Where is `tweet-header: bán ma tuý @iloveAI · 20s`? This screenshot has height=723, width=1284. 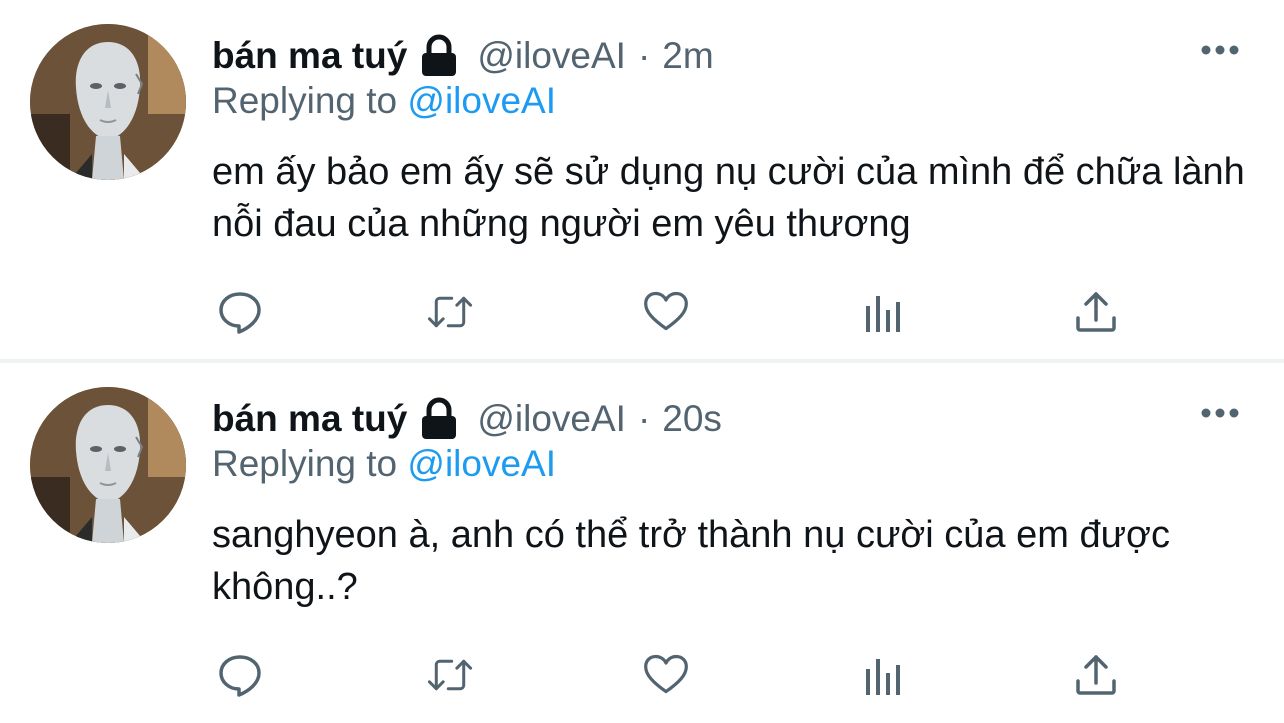
tweet-header: bán ma tuý @iloveAI · 20s is located at coordinates (467, 419).